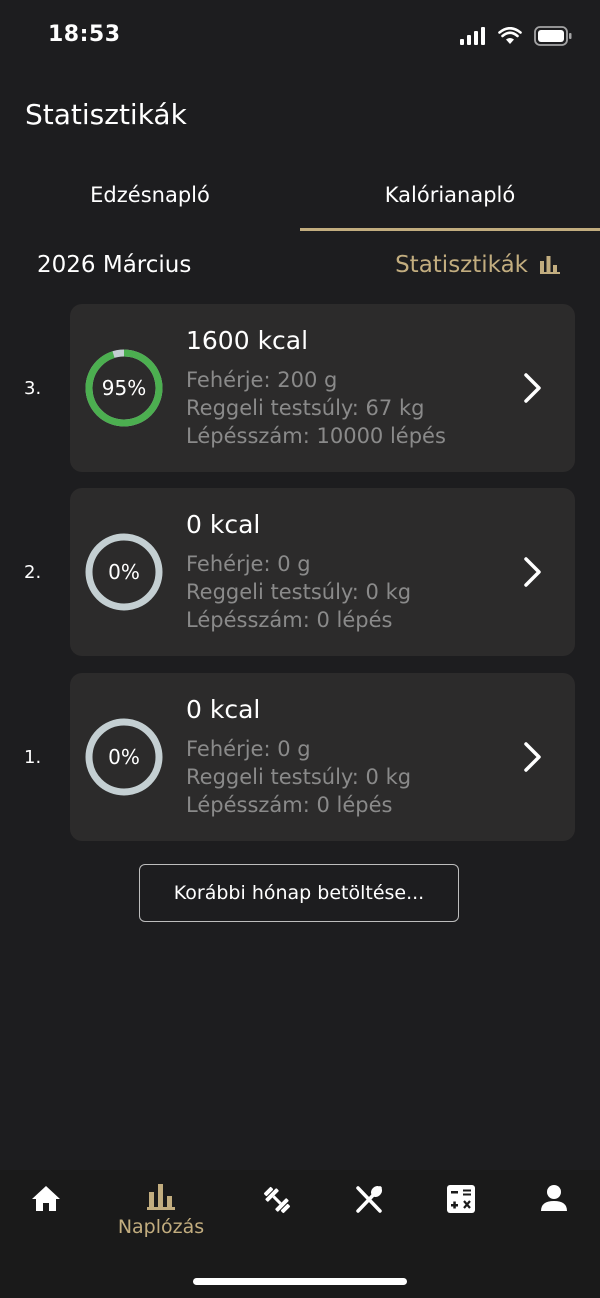 The image size is (600, 1298). What do you see at coordinates (114, 265) in the screenshot?
I see `month-label: 2026 Március` at bounding box center [114, 265].